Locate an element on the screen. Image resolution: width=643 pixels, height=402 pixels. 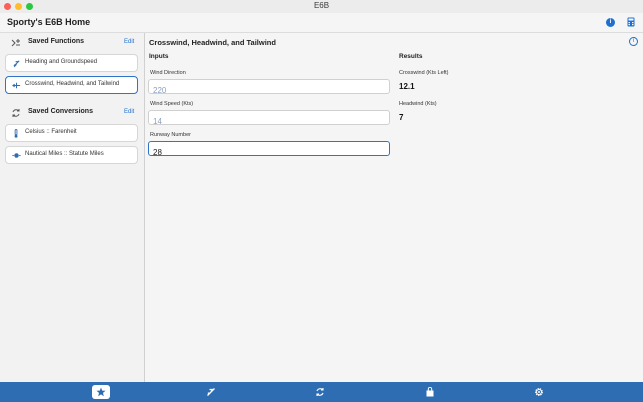
wind-direction-input is located at coordinates (269, 90).